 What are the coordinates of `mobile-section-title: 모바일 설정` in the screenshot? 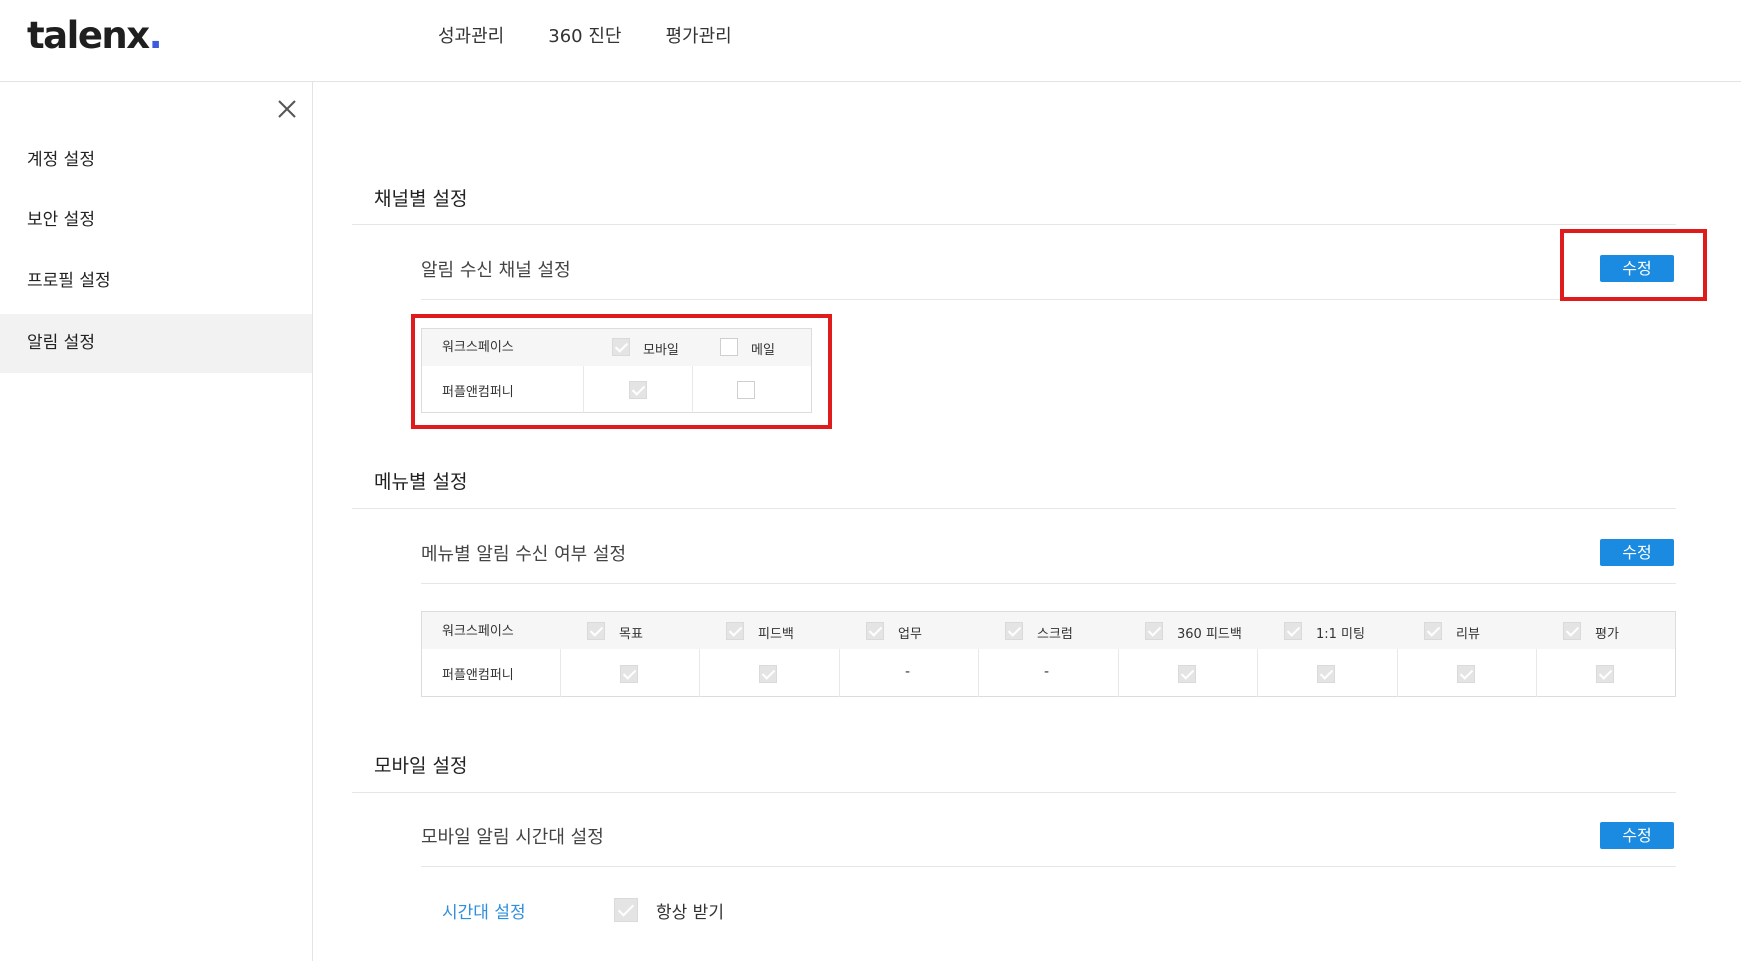 It's located at (421, 766).